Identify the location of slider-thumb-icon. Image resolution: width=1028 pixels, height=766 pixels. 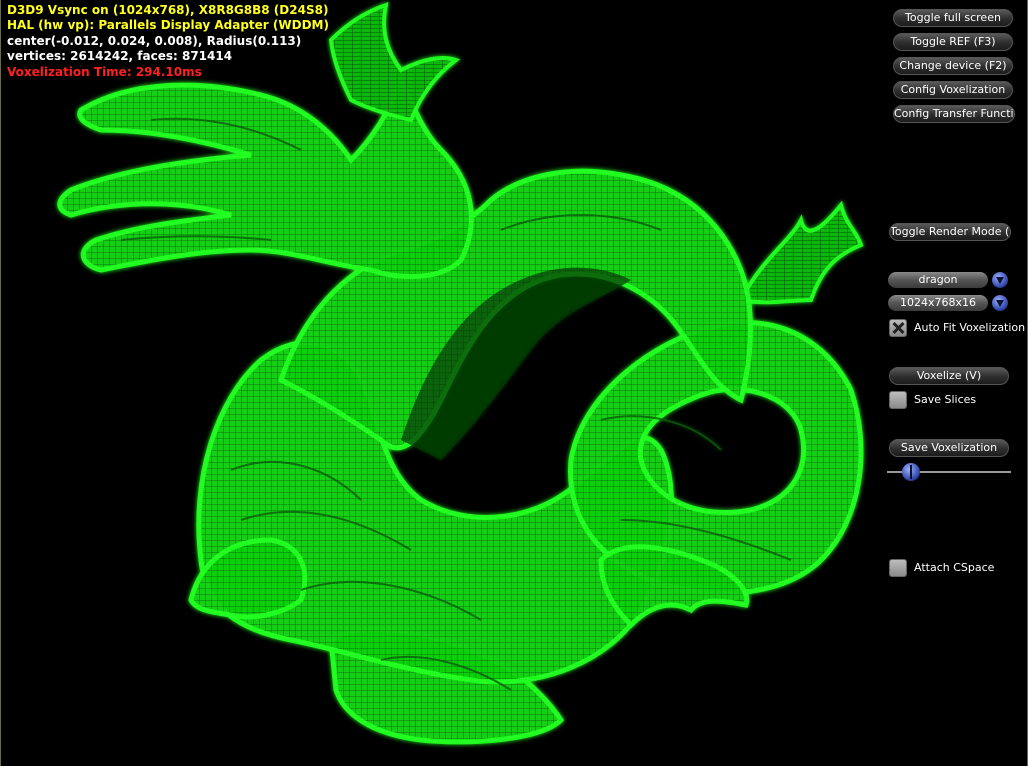
(910, 472).